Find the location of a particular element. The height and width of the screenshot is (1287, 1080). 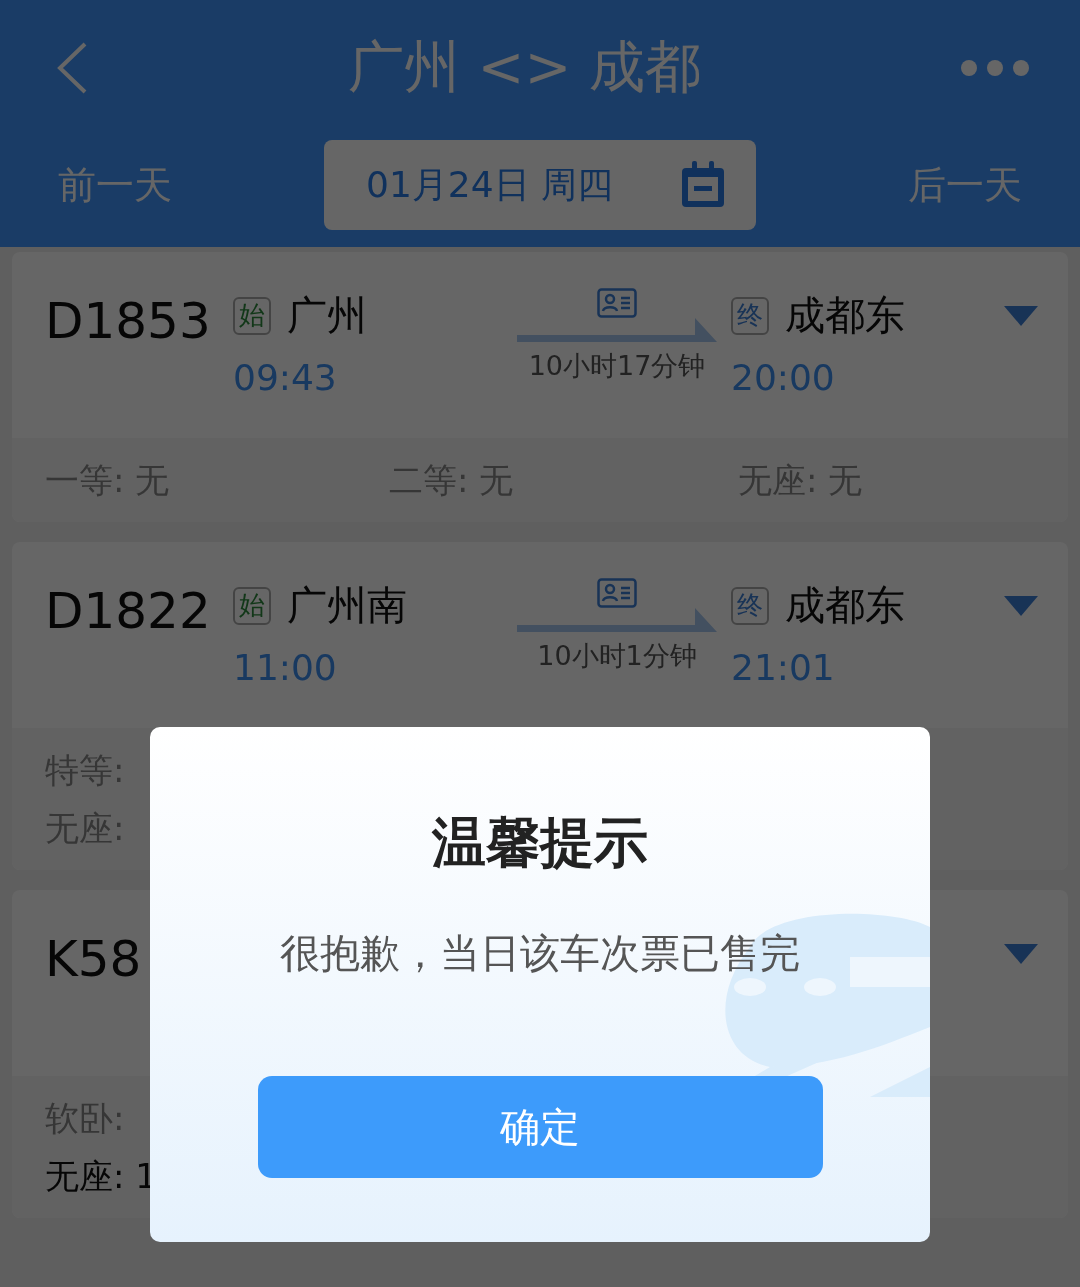

date-picker: 01月24日 周四 is located at coordinates (540, 185).